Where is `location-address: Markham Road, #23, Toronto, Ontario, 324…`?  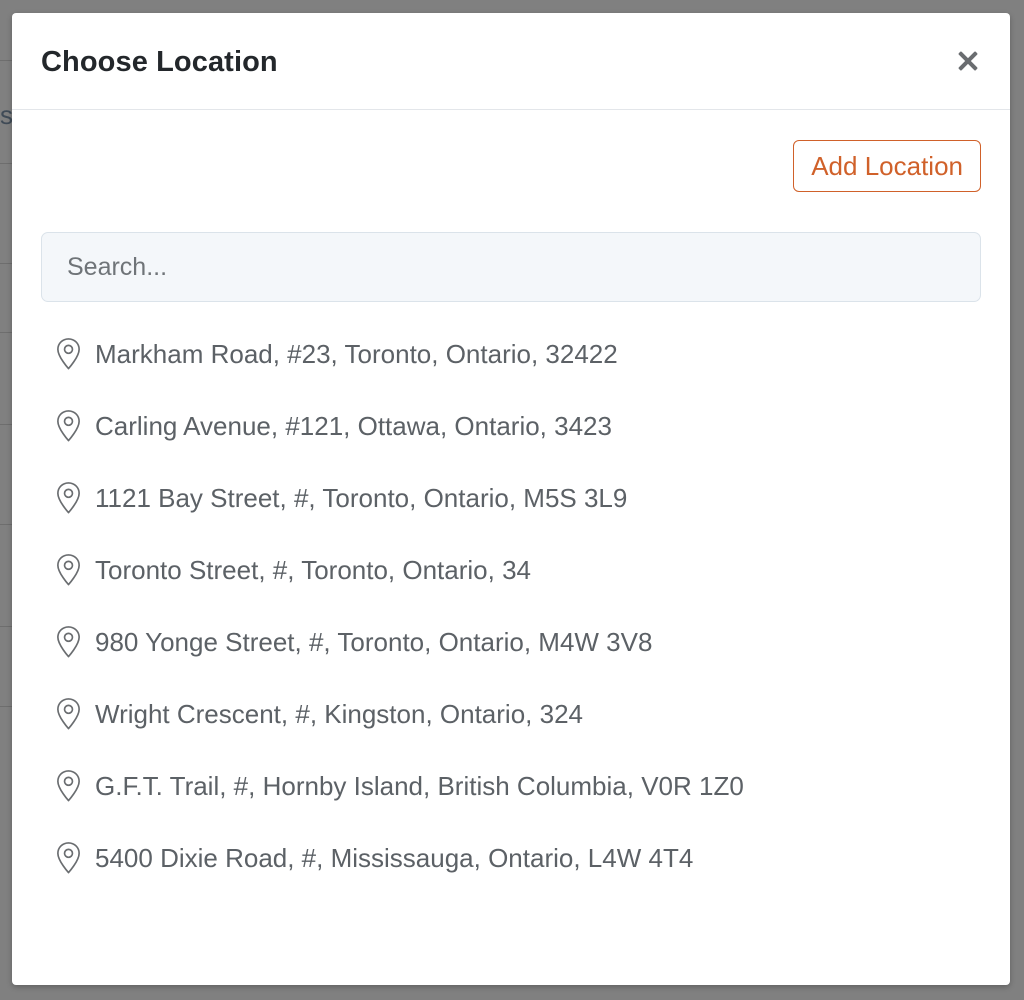 location-address: Markham Road, #23, Toronto, Ontario, 324… is located at coordinates (356, 353).